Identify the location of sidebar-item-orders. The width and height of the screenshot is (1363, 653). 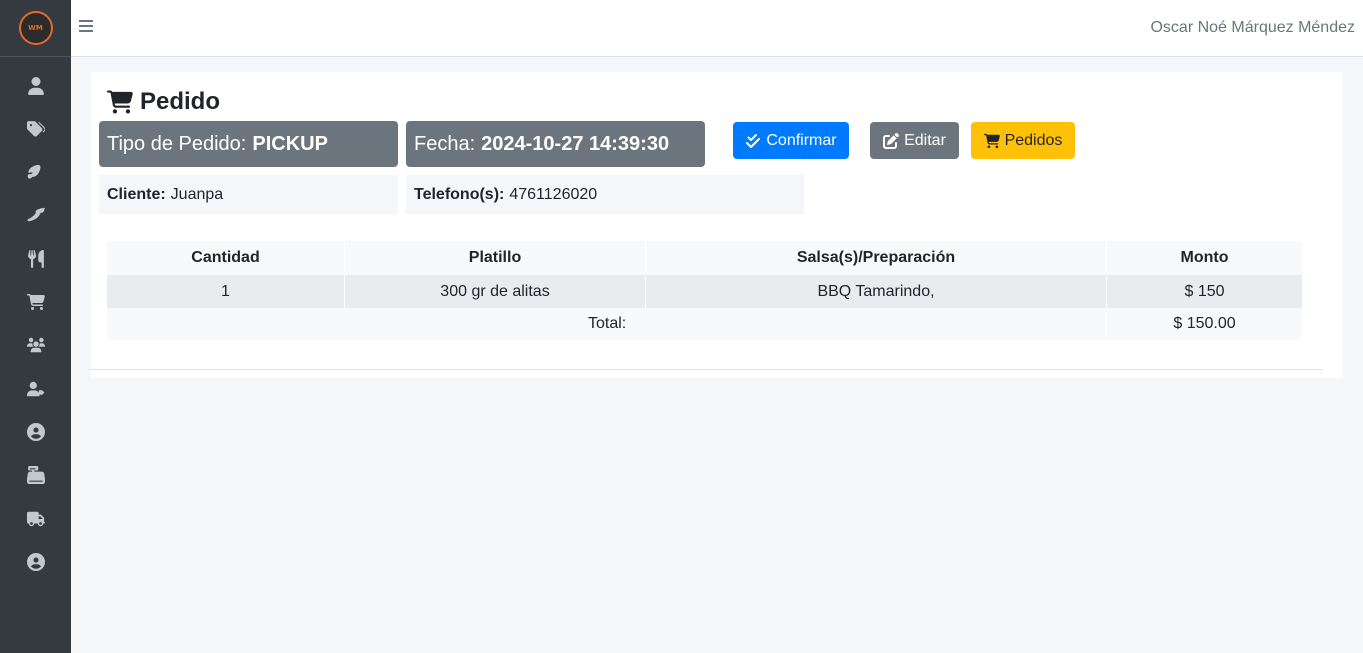
(35, 301).